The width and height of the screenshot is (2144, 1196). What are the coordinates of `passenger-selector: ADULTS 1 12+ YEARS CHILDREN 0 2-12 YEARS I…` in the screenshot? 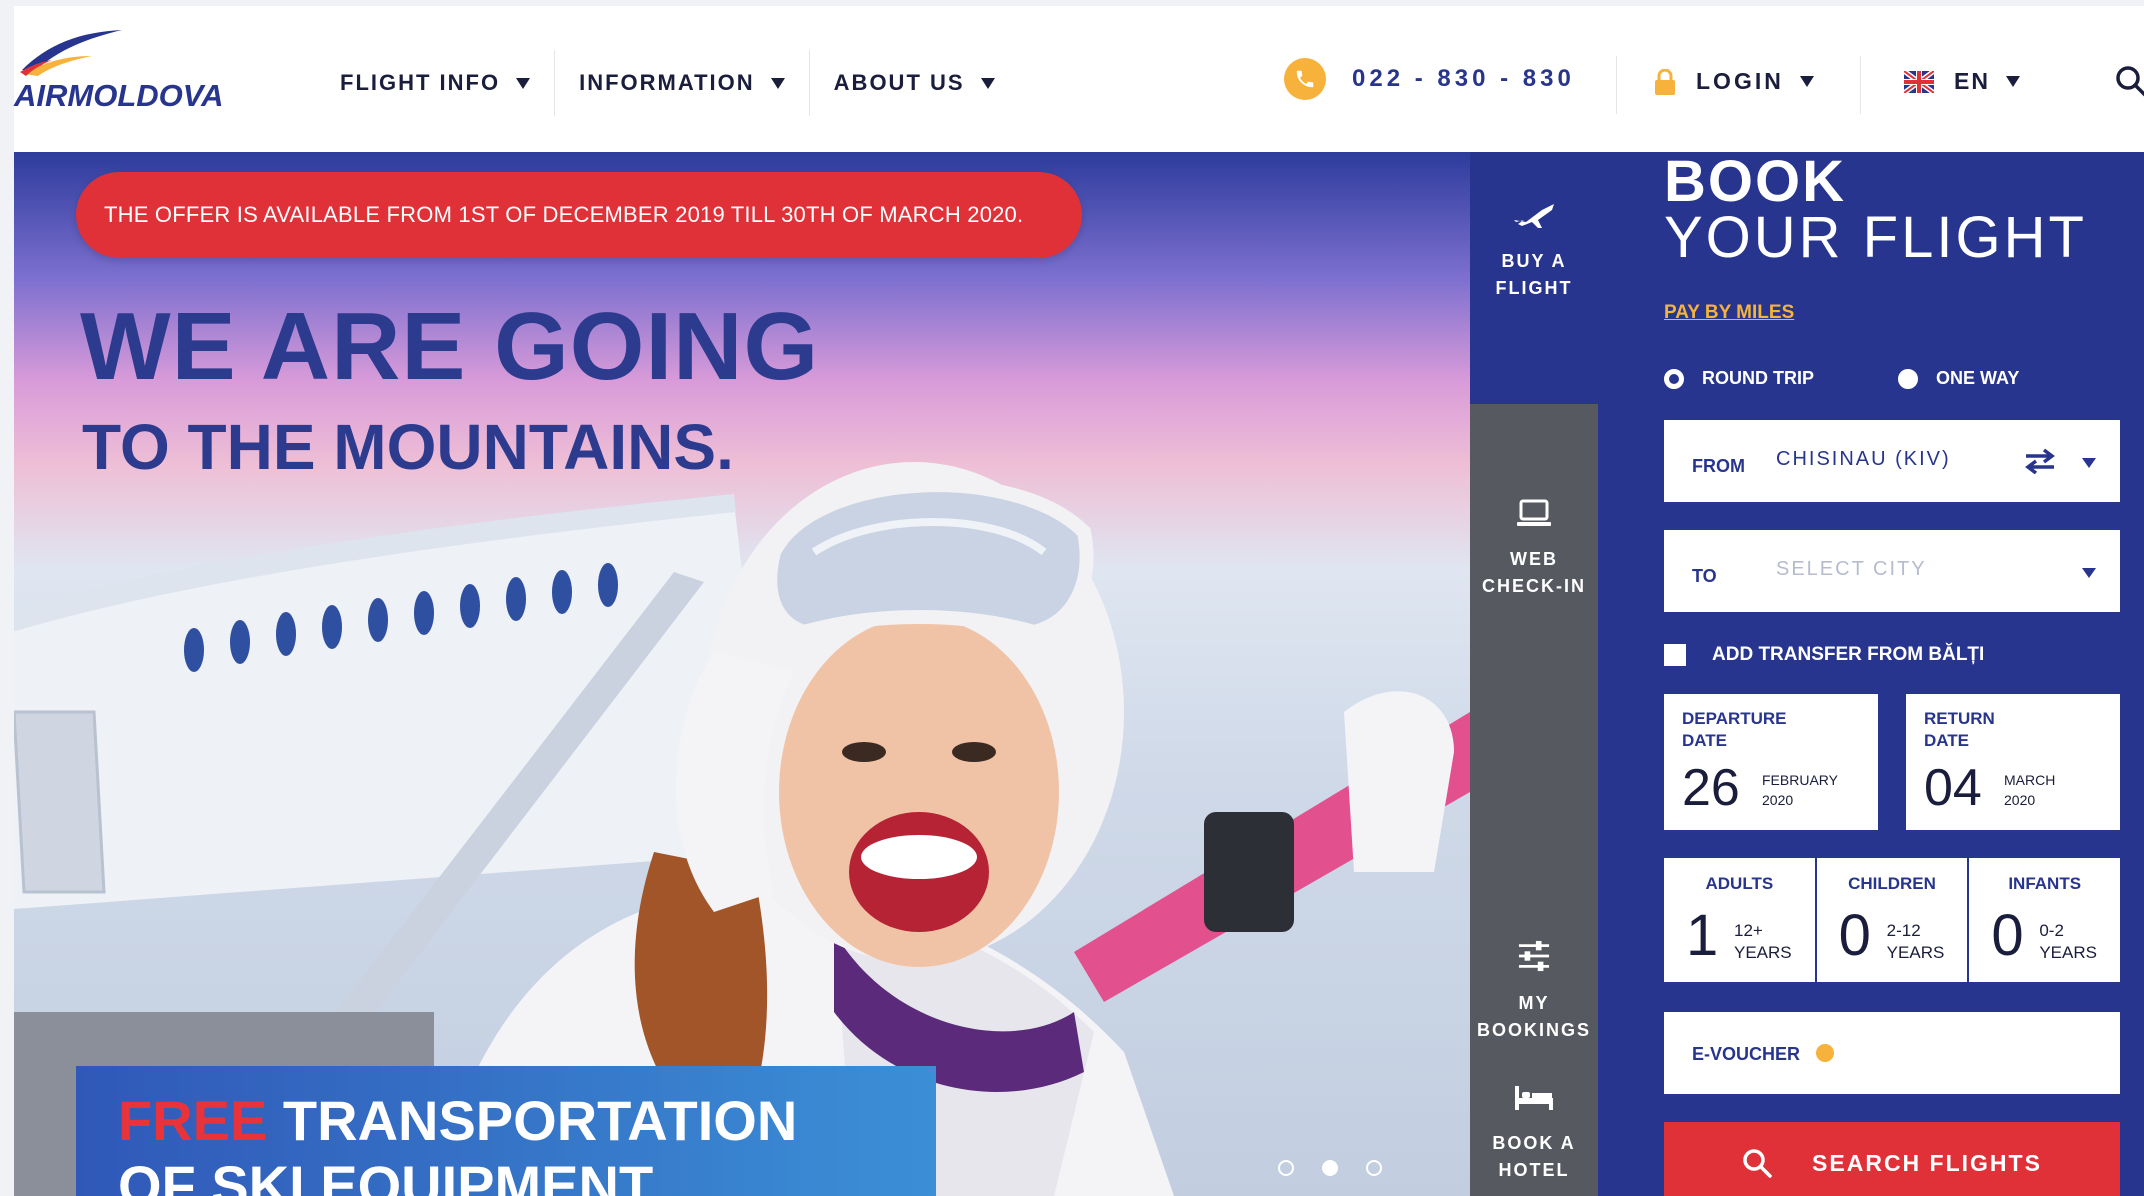 It's located at (1892, 920).